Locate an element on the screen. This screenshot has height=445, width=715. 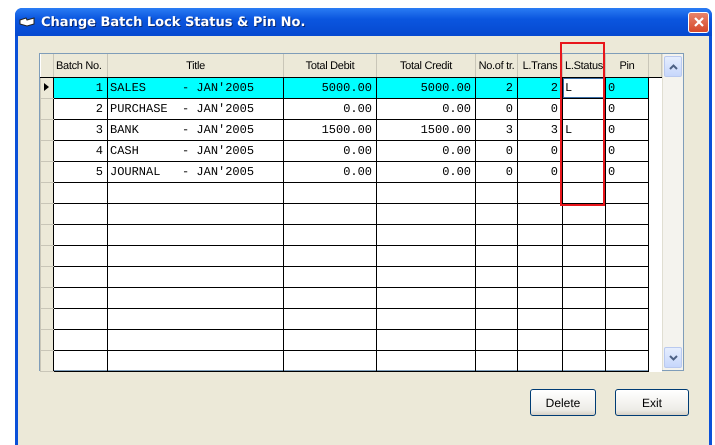
table-row: 1 SALES - JAN'2005 5000.00 5000.00 2 2 L 0 is located at coordinates (351, 88).